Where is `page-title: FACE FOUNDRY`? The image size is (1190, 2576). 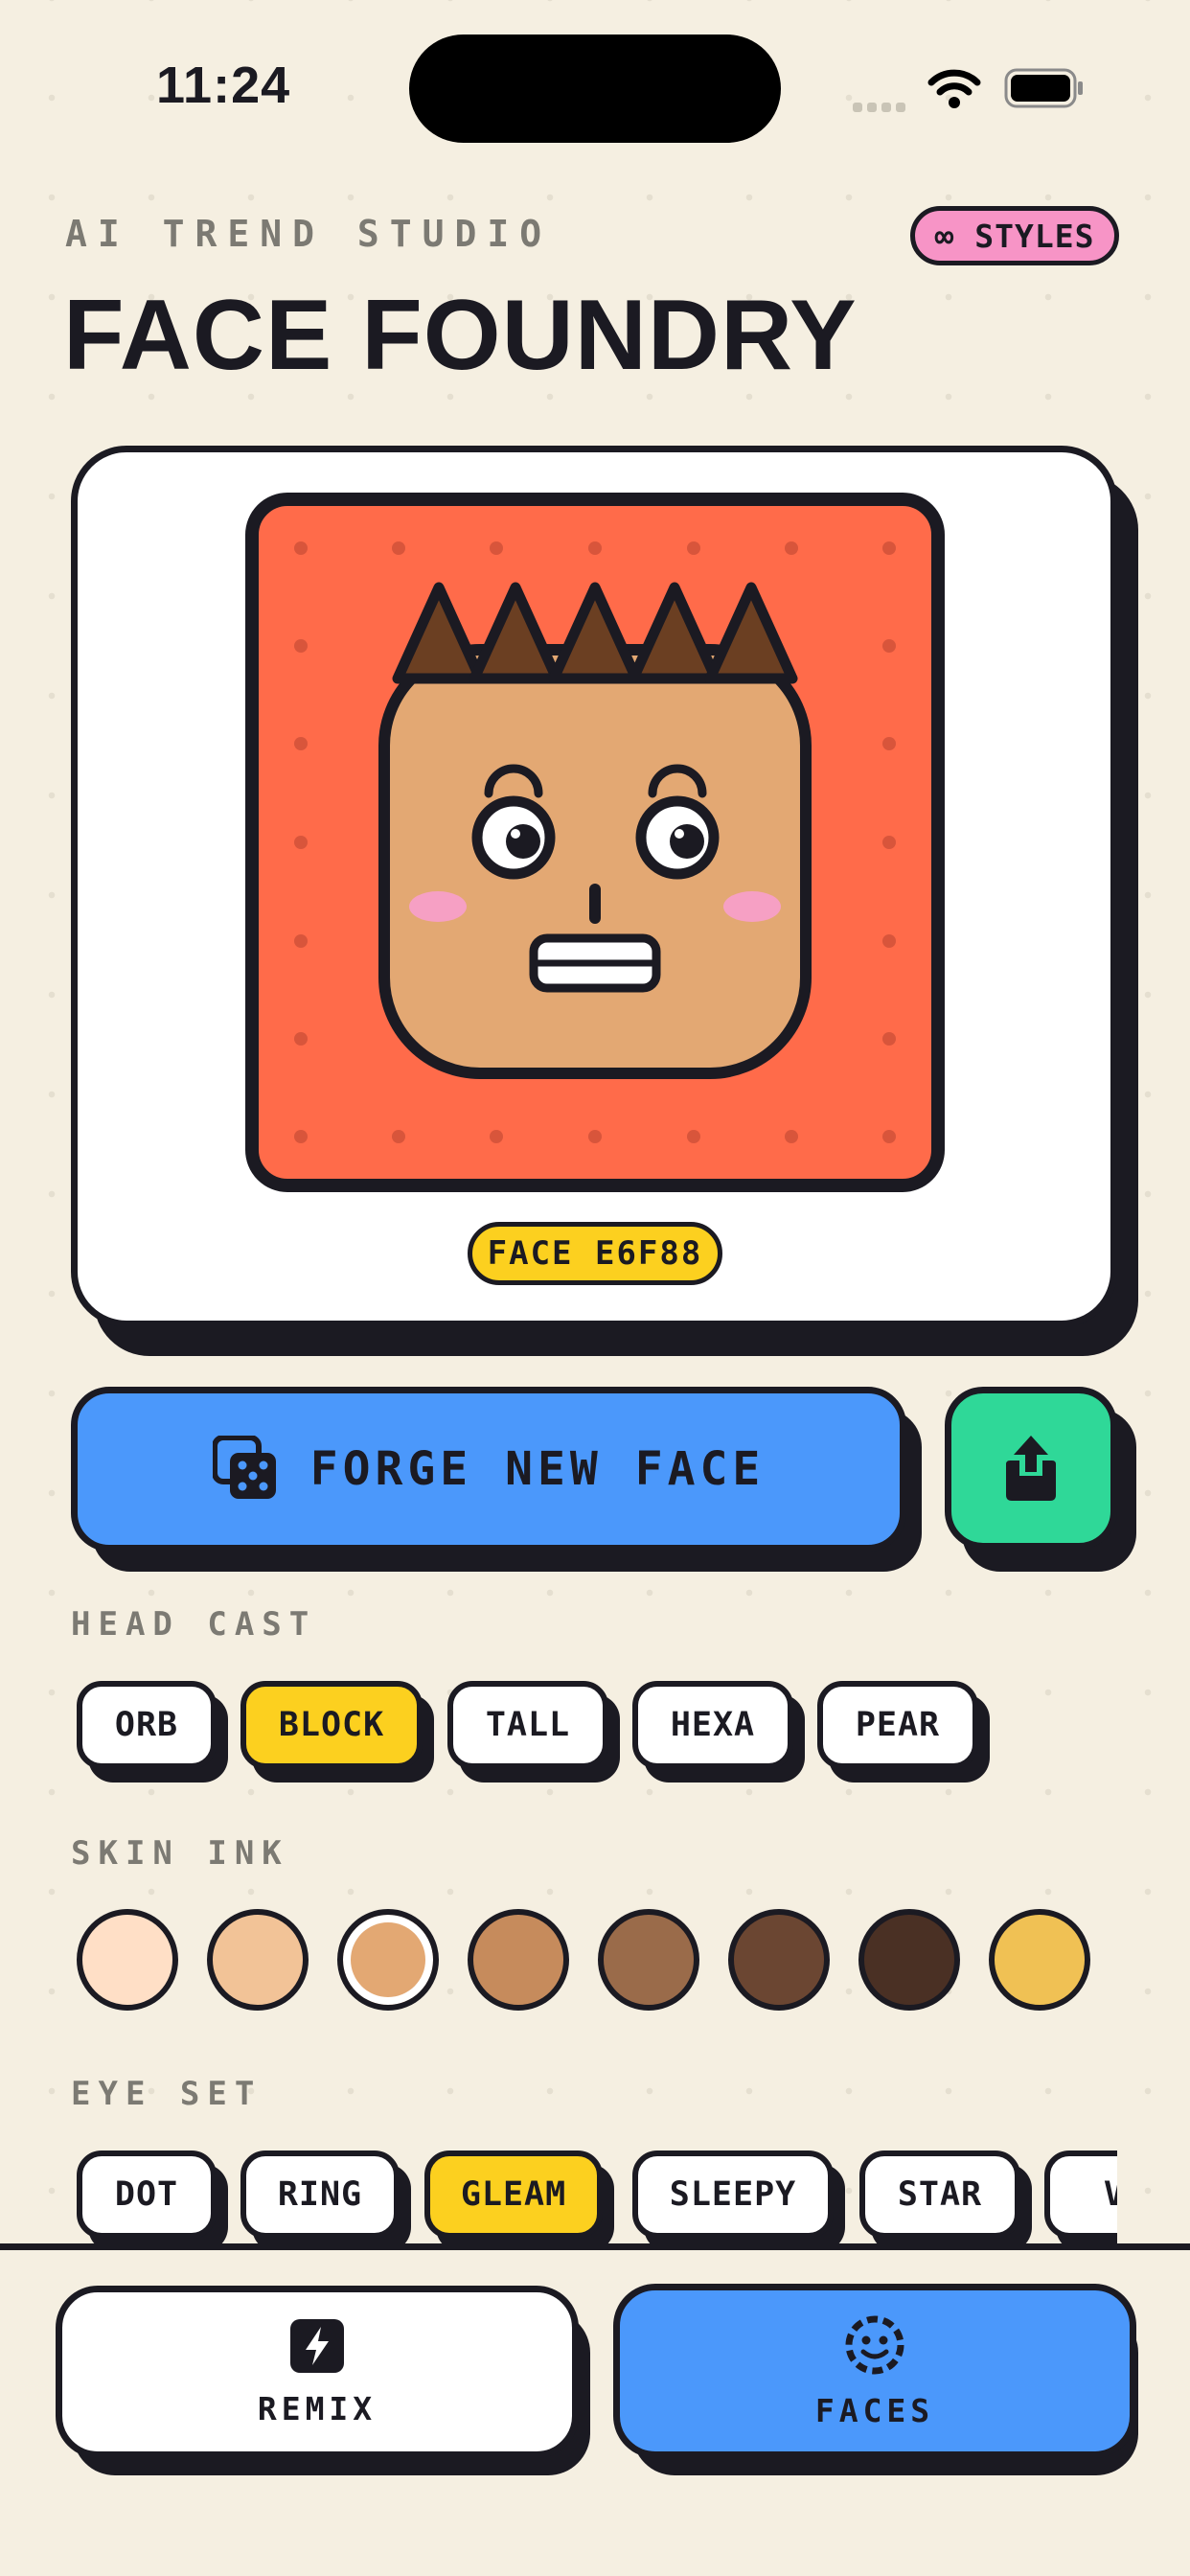
page-title: FACE FOUNDRY is located at coordinates (460, 335).